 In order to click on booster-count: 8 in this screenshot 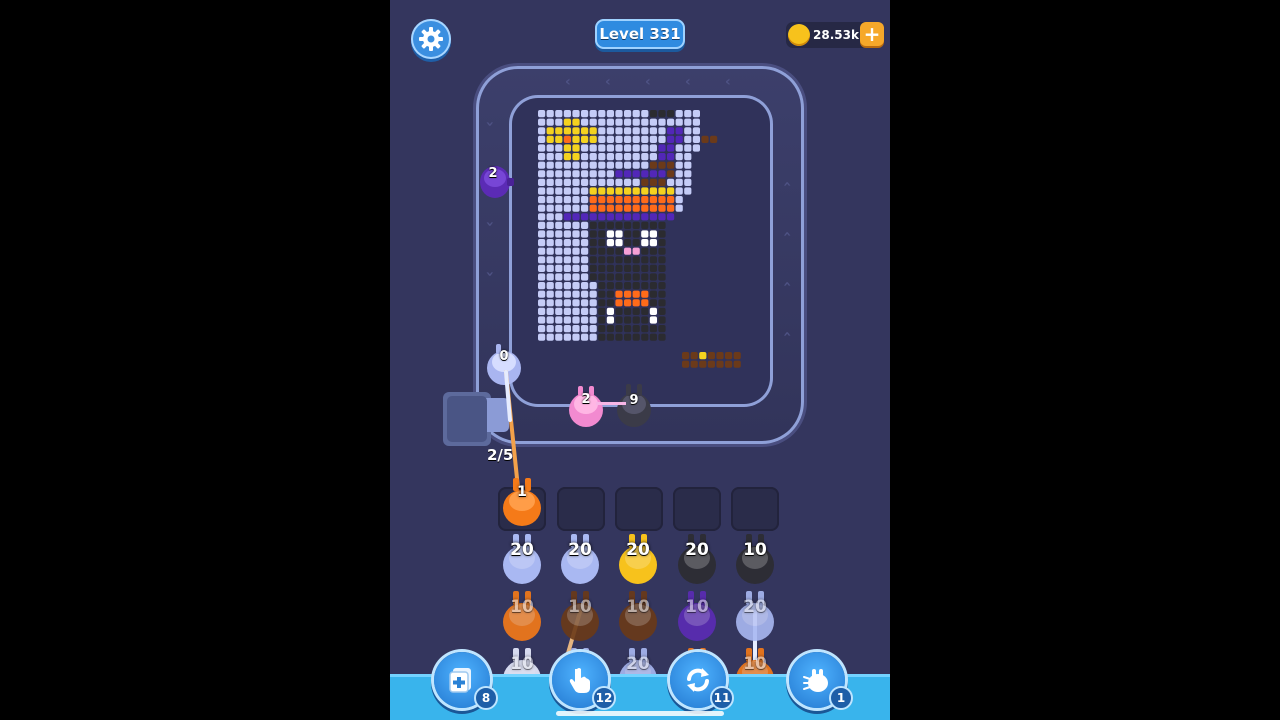, I will do `click(486, 698)`.